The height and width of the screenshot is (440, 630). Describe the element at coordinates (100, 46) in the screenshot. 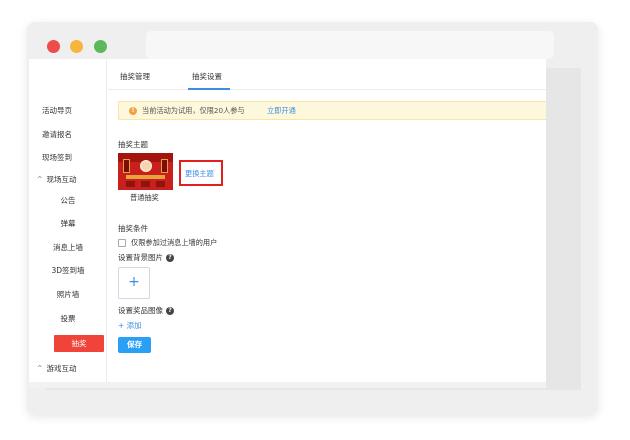

I see `maximize-window-icon` at that location.